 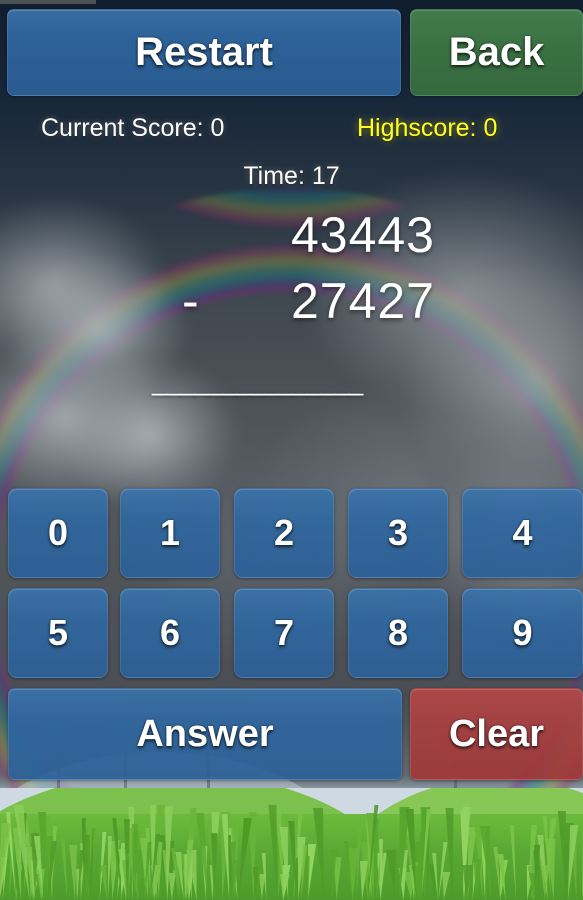 What do you see at coordinates (205, 734) in the screenshot?
I see `answer-button: Answer` at bounding box center [205, 734].